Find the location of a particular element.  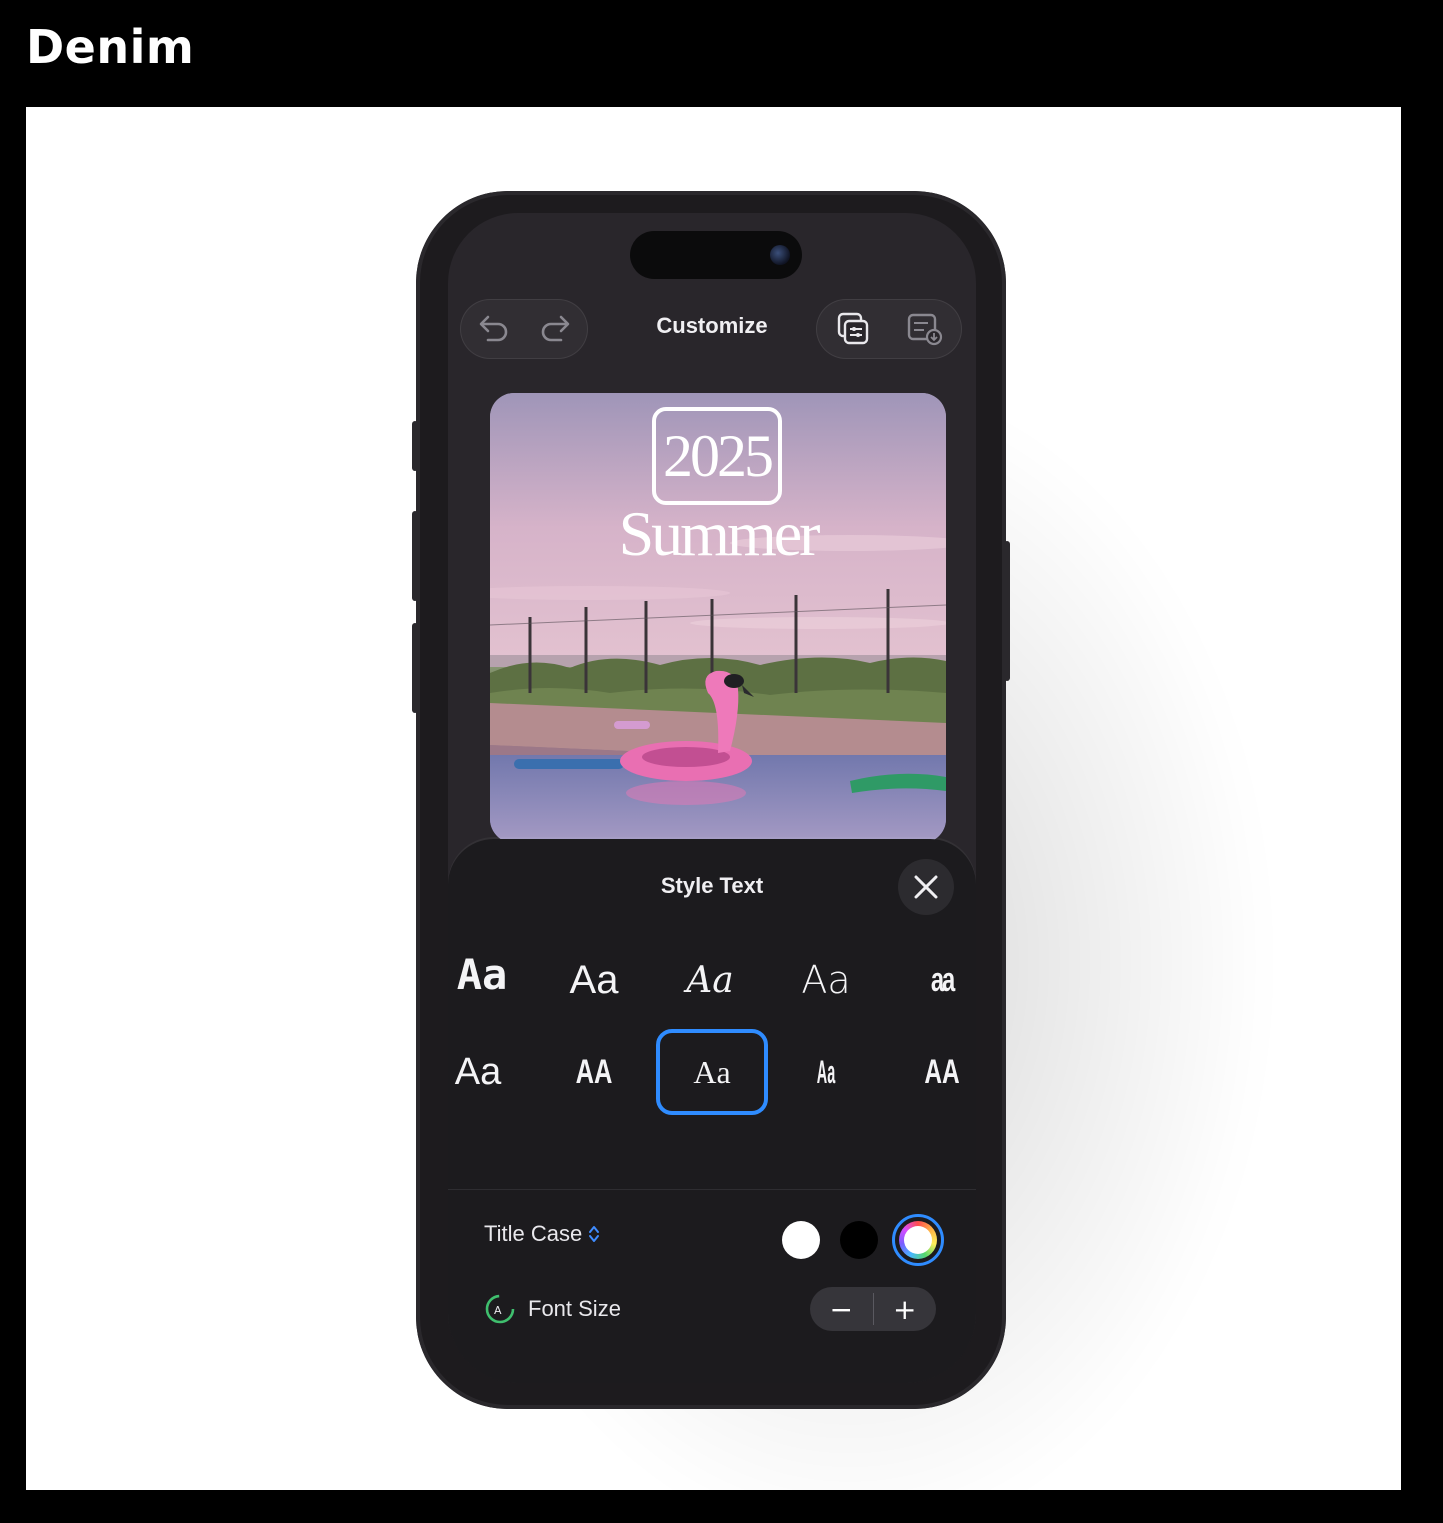

font-option-script: Aa is located at coordinates (710, 980).